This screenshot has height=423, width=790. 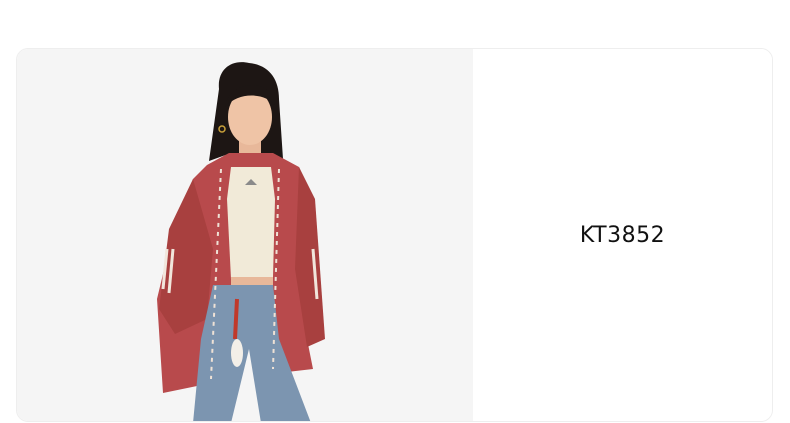 I want to click on product-code: KT3852, so click(x=622, y=235).